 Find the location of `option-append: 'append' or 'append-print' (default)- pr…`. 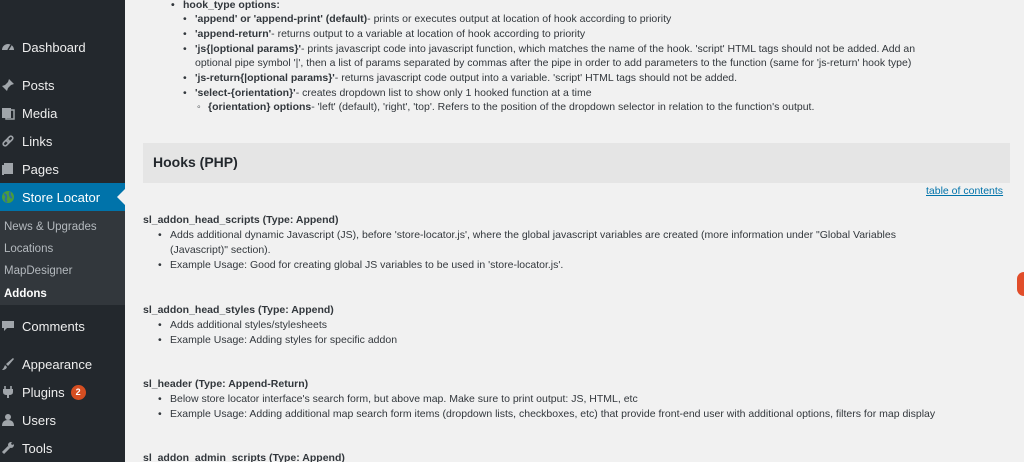

option-append: 'append' or 'append-print' (default)- pr… is located at coordinates (427, 19).